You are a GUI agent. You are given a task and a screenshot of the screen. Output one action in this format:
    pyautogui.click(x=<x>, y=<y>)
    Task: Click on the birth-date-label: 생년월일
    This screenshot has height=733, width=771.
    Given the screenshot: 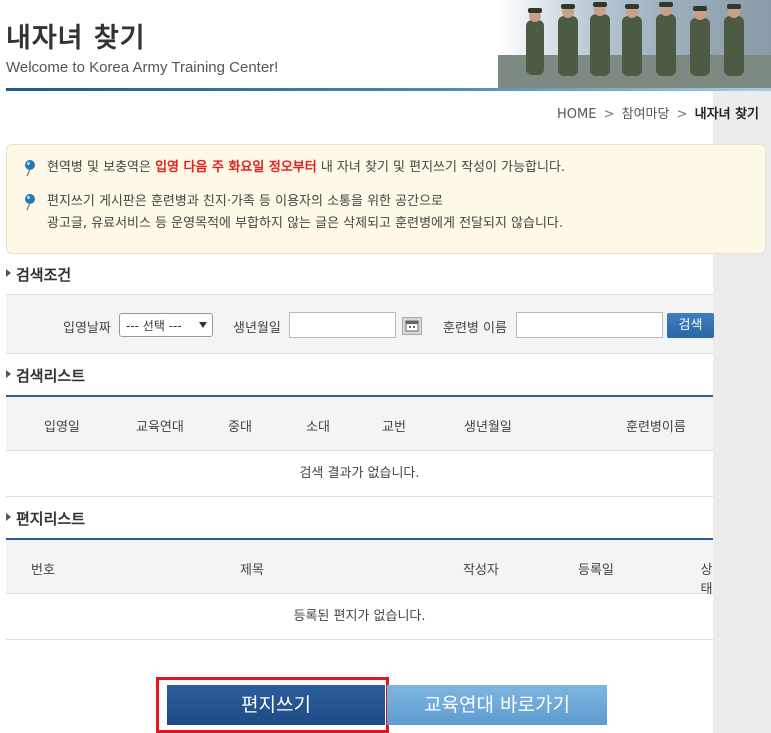 What is the action you would take?
    pyautogui.click(x=257, y=328)
    